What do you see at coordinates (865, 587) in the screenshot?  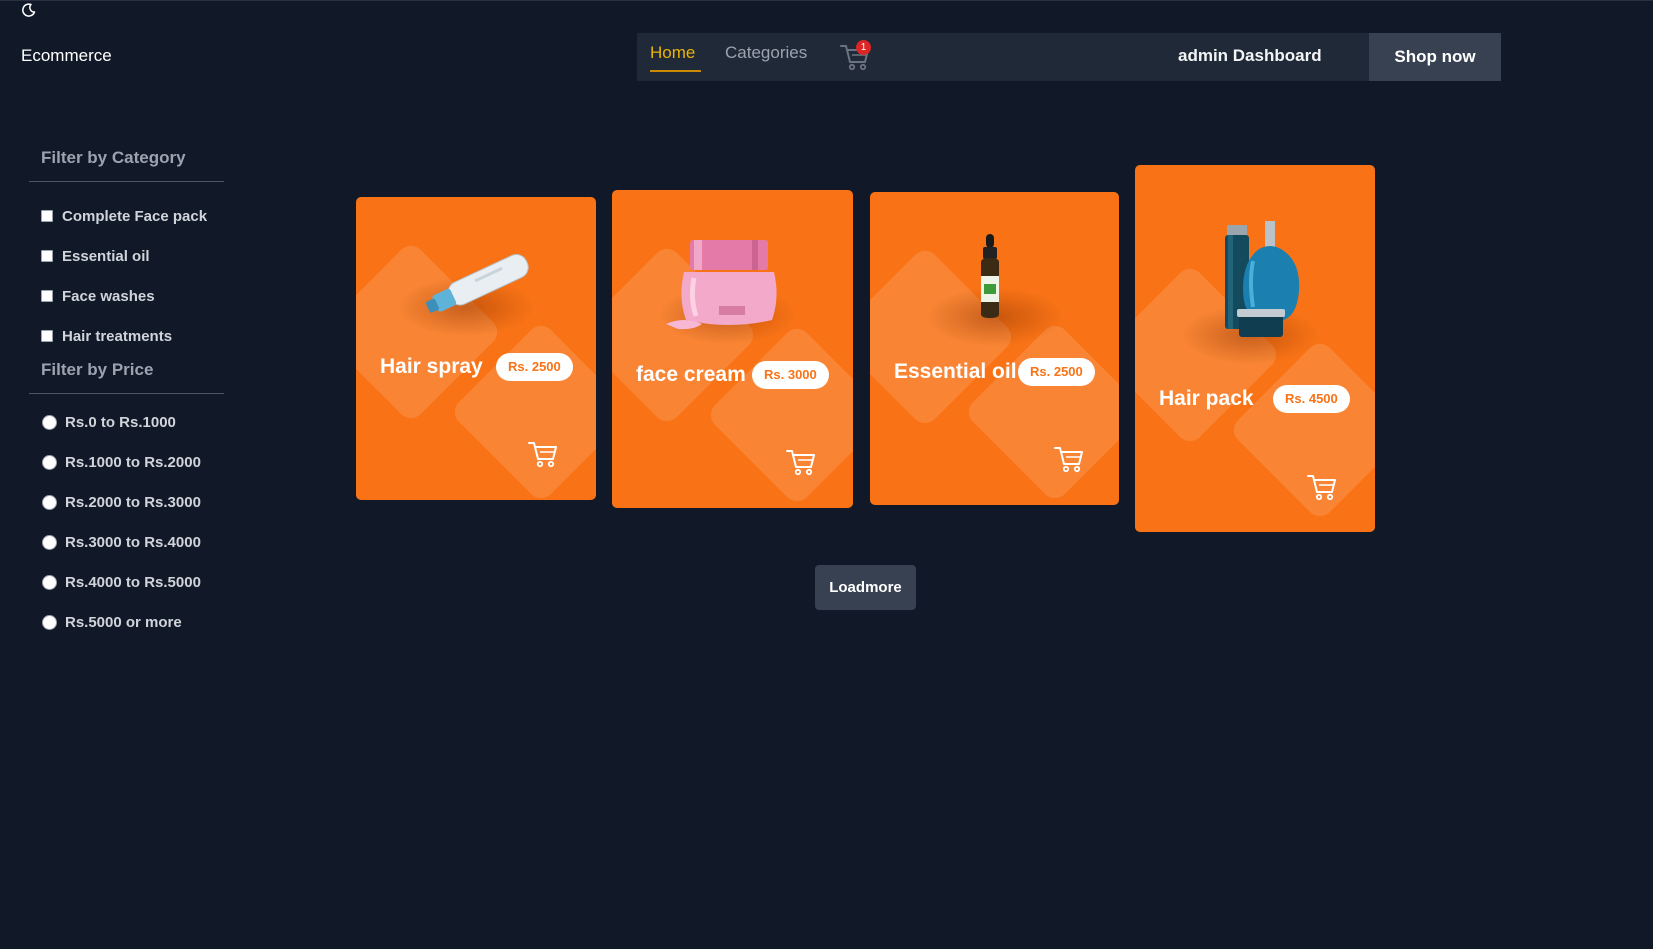 I see `loadmore-button: Loadmore` at bounding box center [865, 587].